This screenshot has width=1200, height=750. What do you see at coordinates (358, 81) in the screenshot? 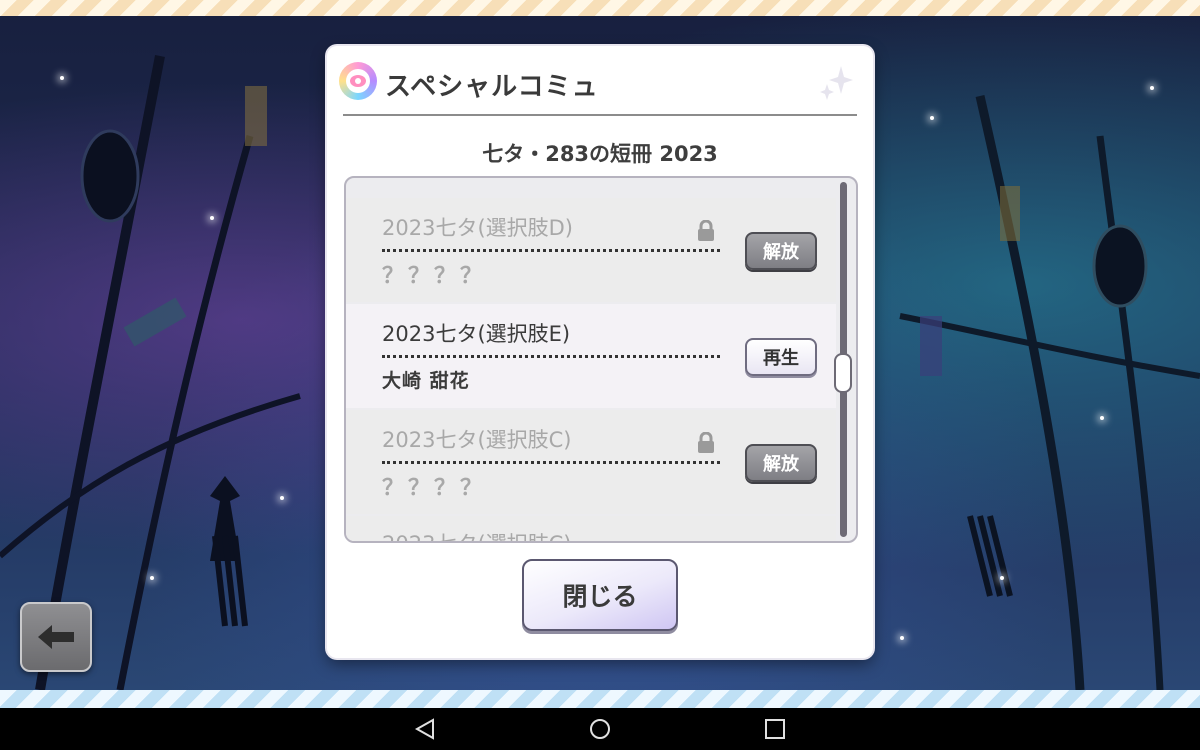
I see `special-commu-icon` at bounding box center [358, 81].